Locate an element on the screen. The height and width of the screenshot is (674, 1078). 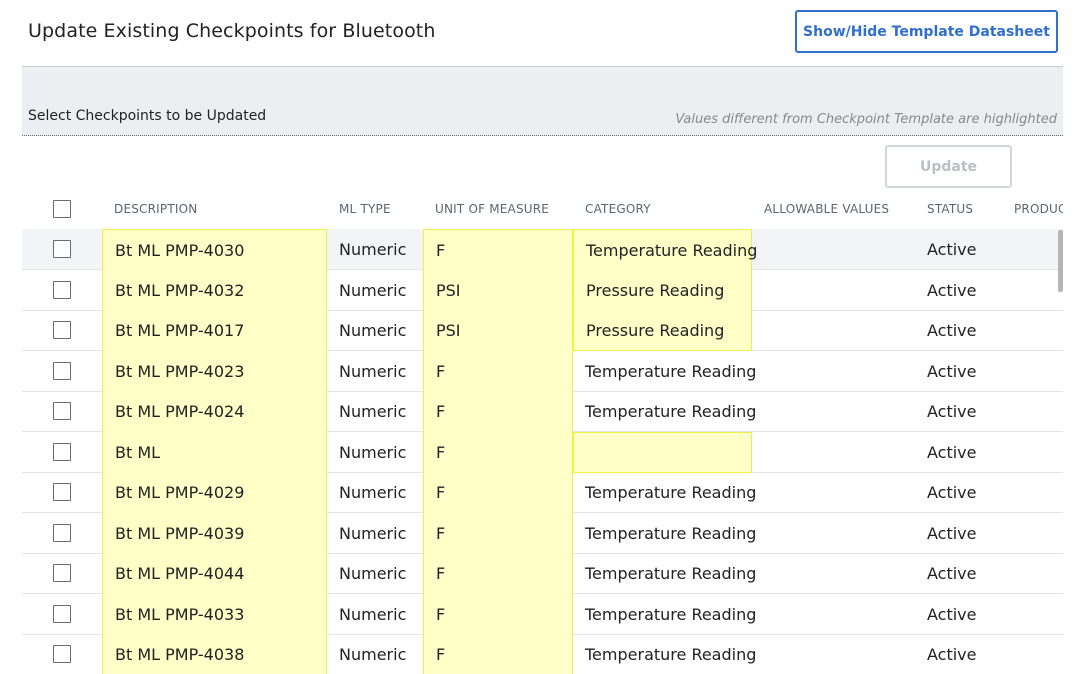
table-row: Bt ML Numeric F Active is located at coordinates (542, 452).